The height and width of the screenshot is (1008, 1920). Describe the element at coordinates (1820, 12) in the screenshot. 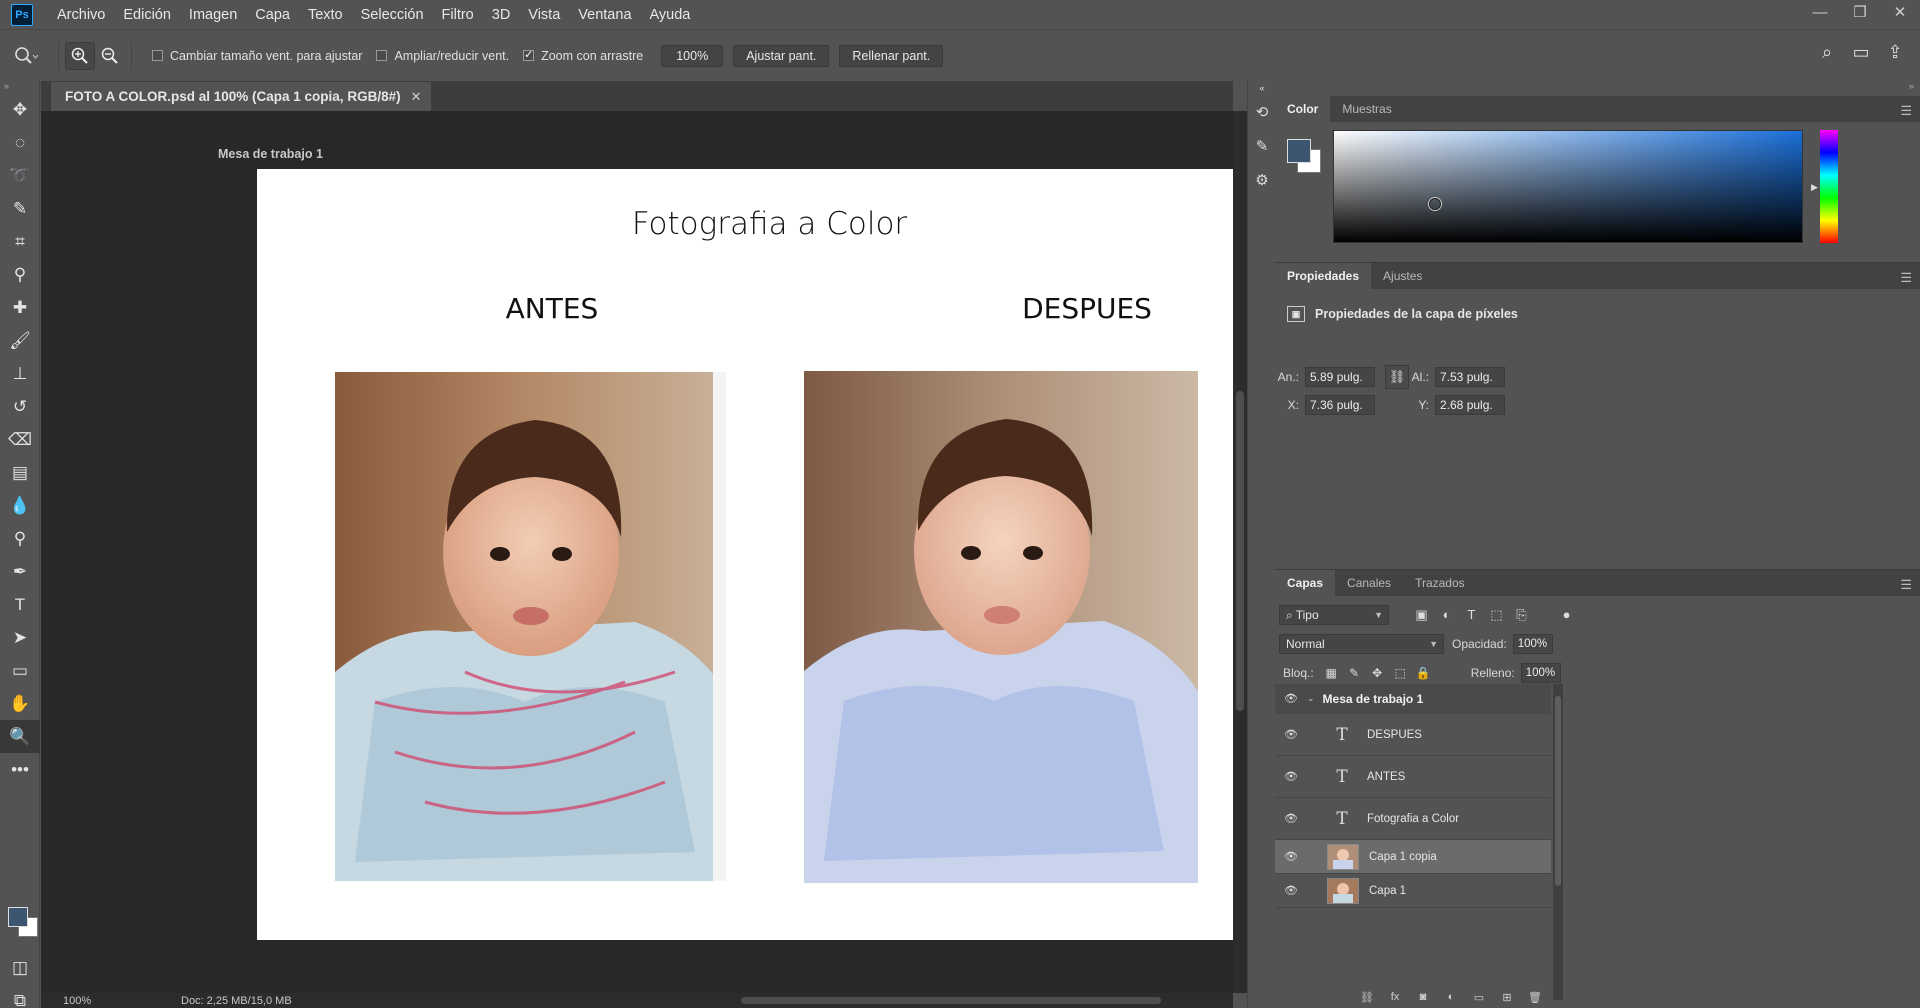

I see `minimize-icon: —` at that location.